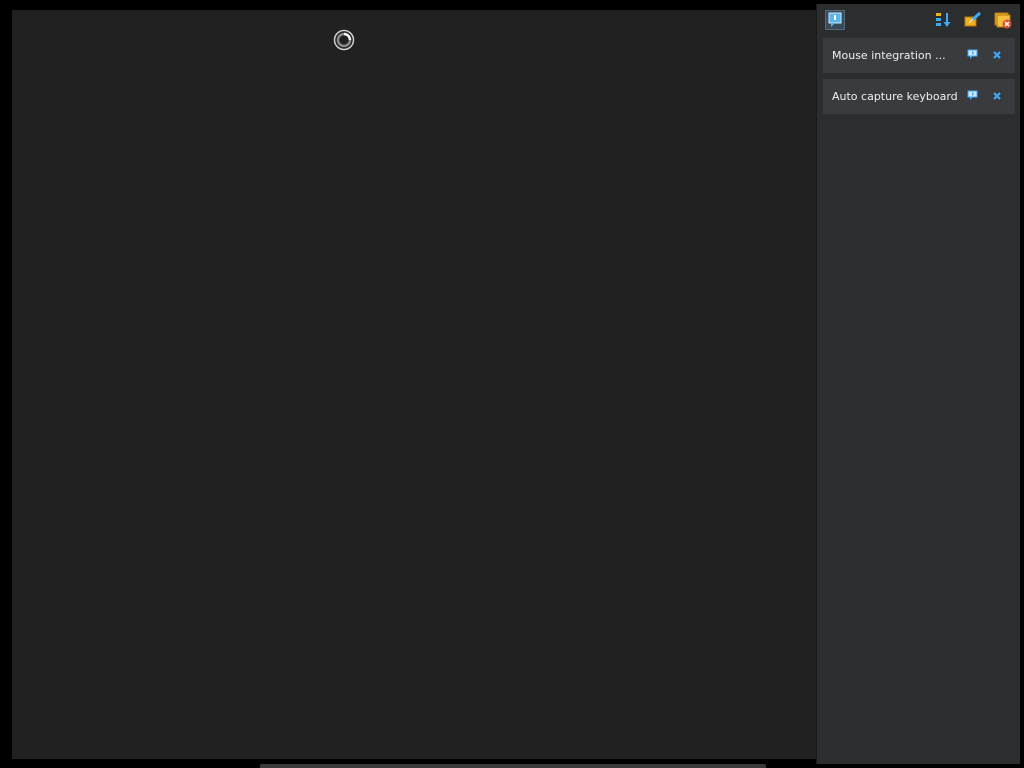 The height and width of the screenshot is (768, 1024). Describe the element at coordinates (918, 20) in the screenshot. I see `notification-toolbar` at that location.